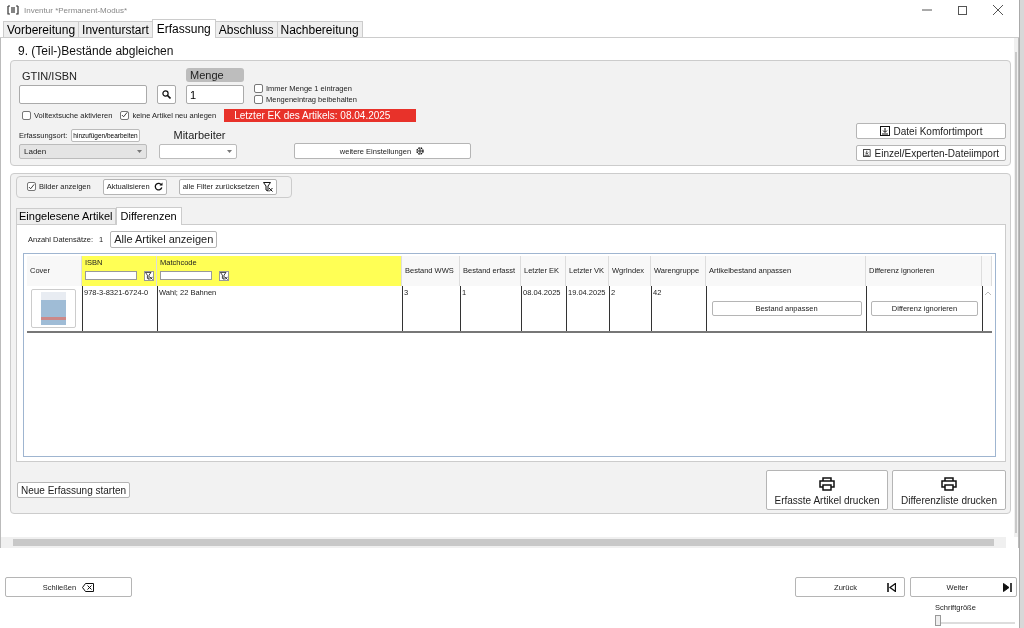  Describe the element at coordinates (96, 51) in the screenshot. I see `section-title: 9. (Teil-)Bestände abgleichen` at that location.